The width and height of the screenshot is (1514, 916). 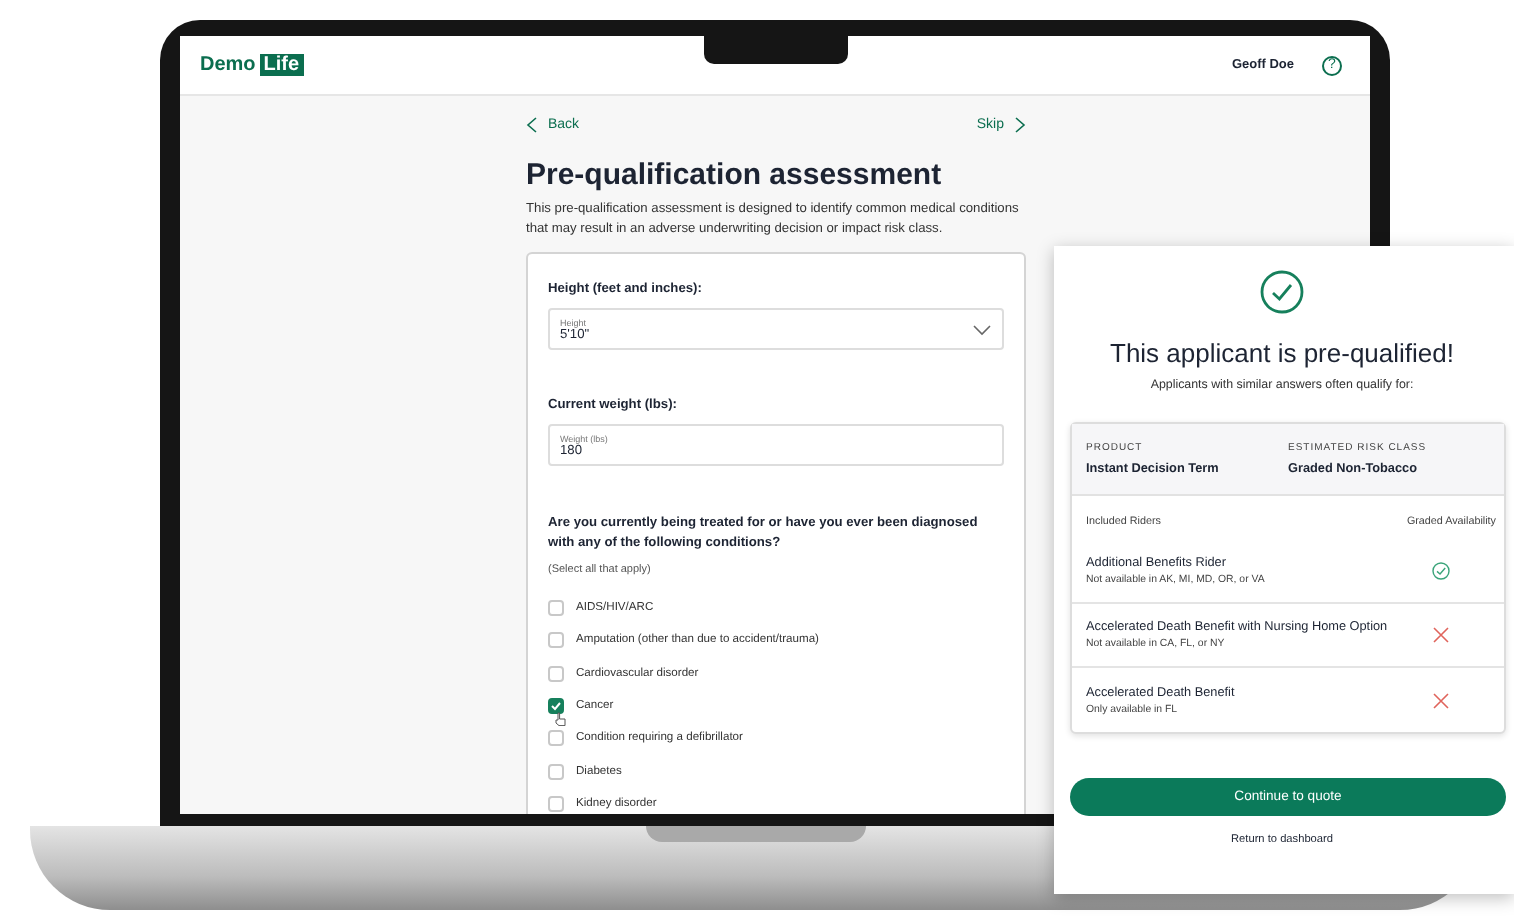 What do you see at coordinates (735, 175) in the screenshot?
I see `page-title: Pre-qualification assessment` at bounding box center [735, 175].